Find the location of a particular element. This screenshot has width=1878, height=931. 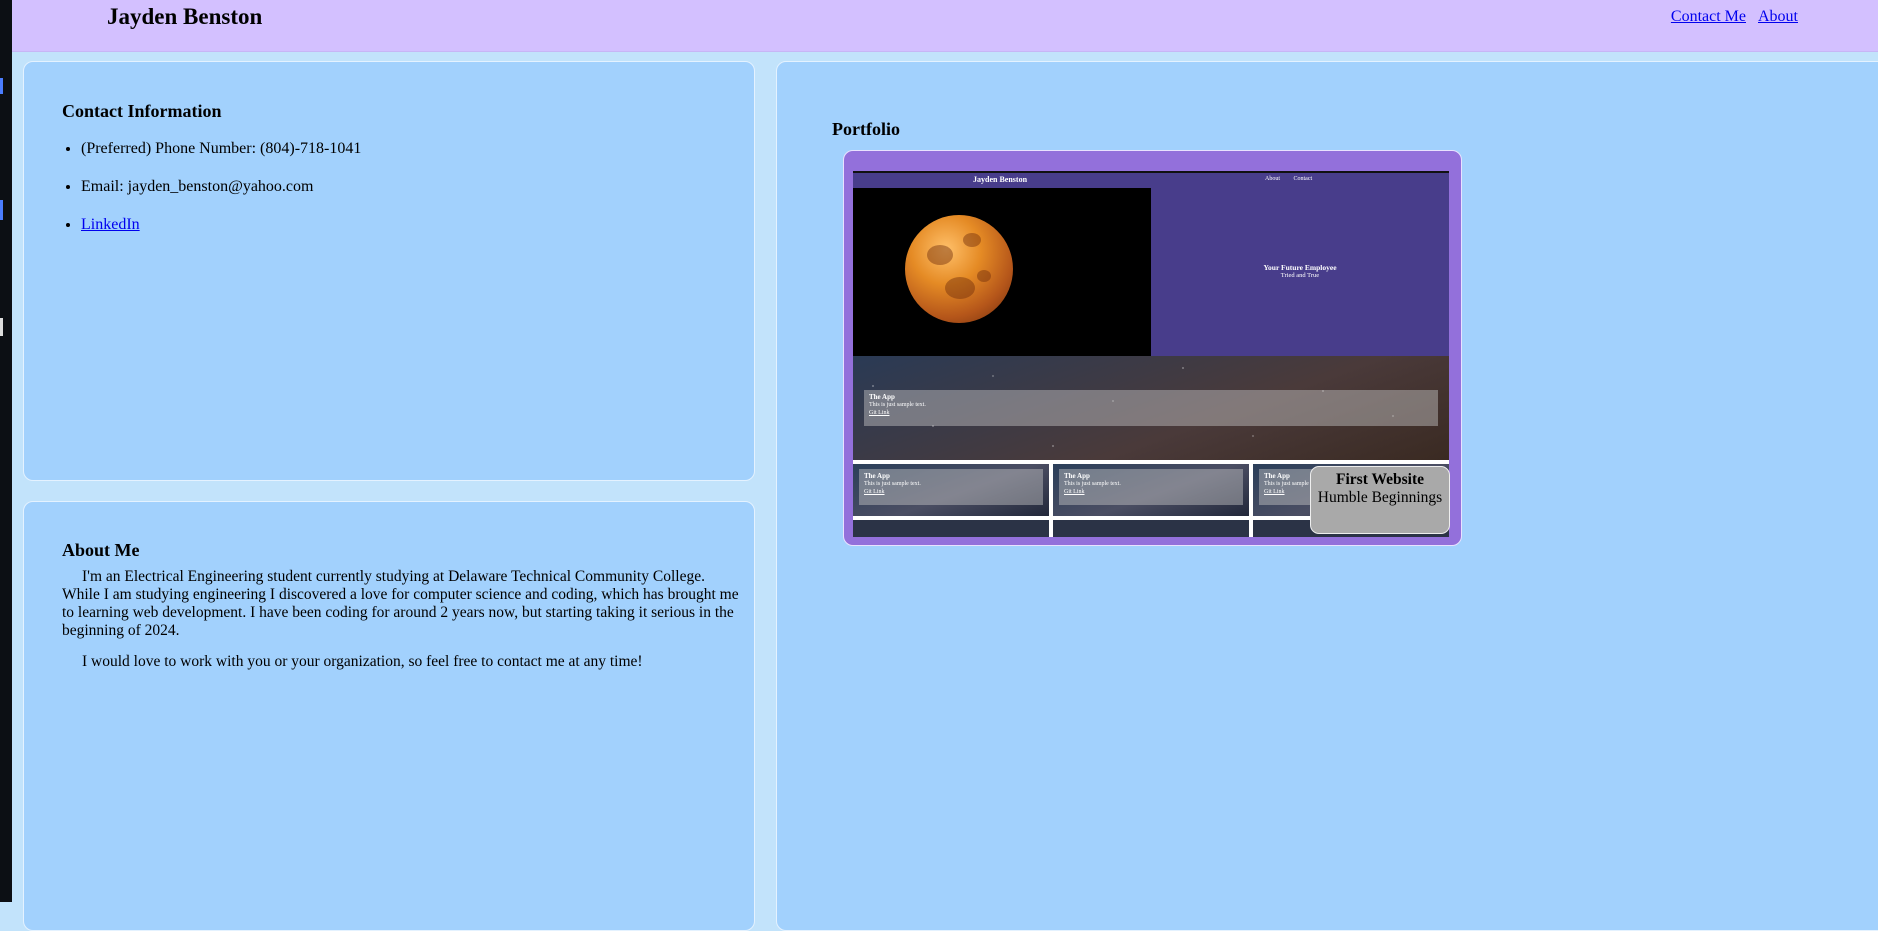

preview-moon-image is located at coordinates (1002, 272).